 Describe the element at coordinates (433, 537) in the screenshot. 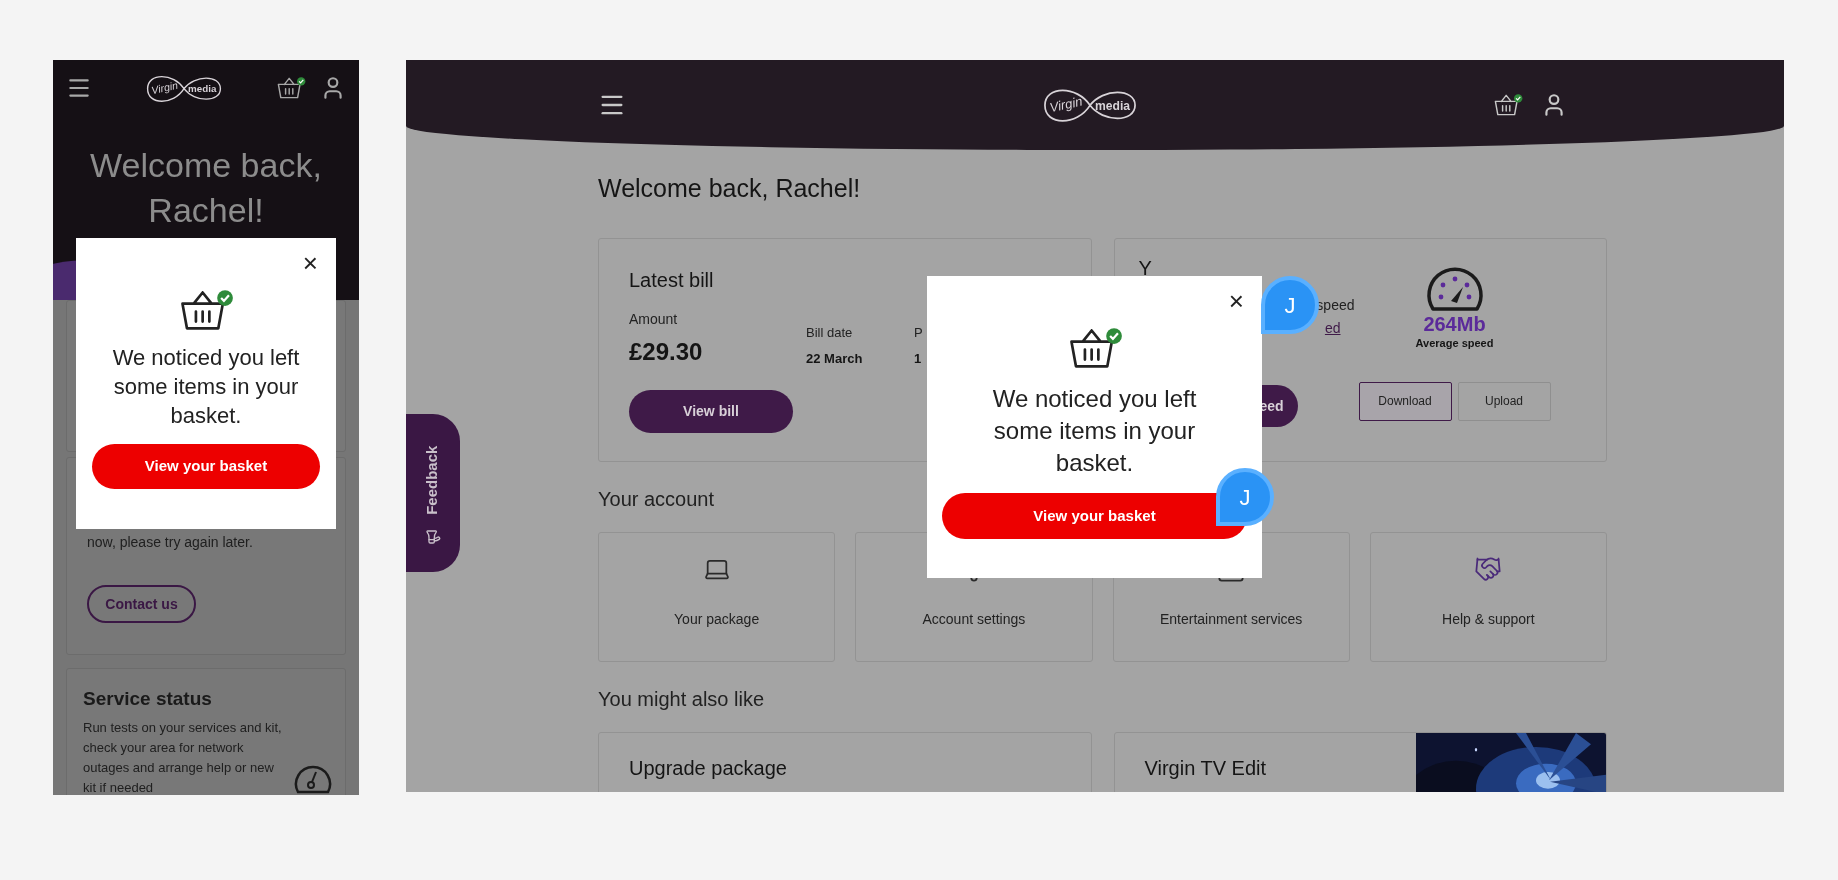

I see `megaphone-icon` at that location.